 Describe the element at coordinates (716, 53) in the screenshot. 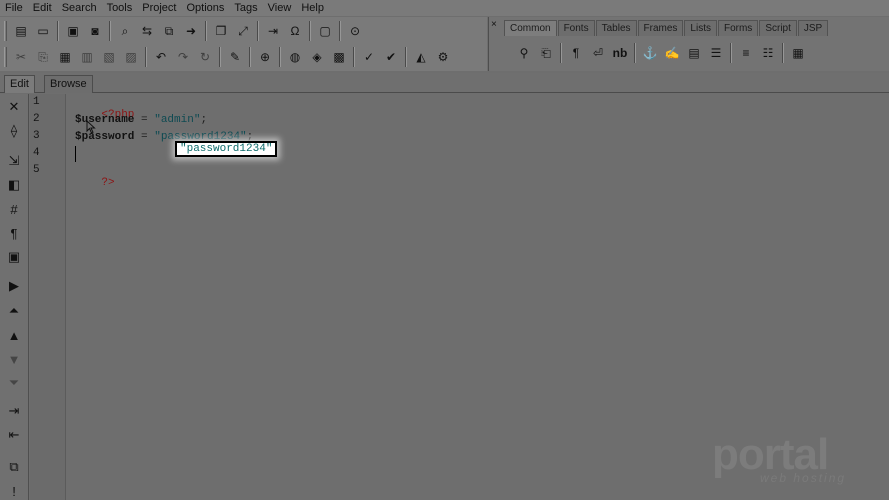

I see `hr-icon: ☰` at that location.